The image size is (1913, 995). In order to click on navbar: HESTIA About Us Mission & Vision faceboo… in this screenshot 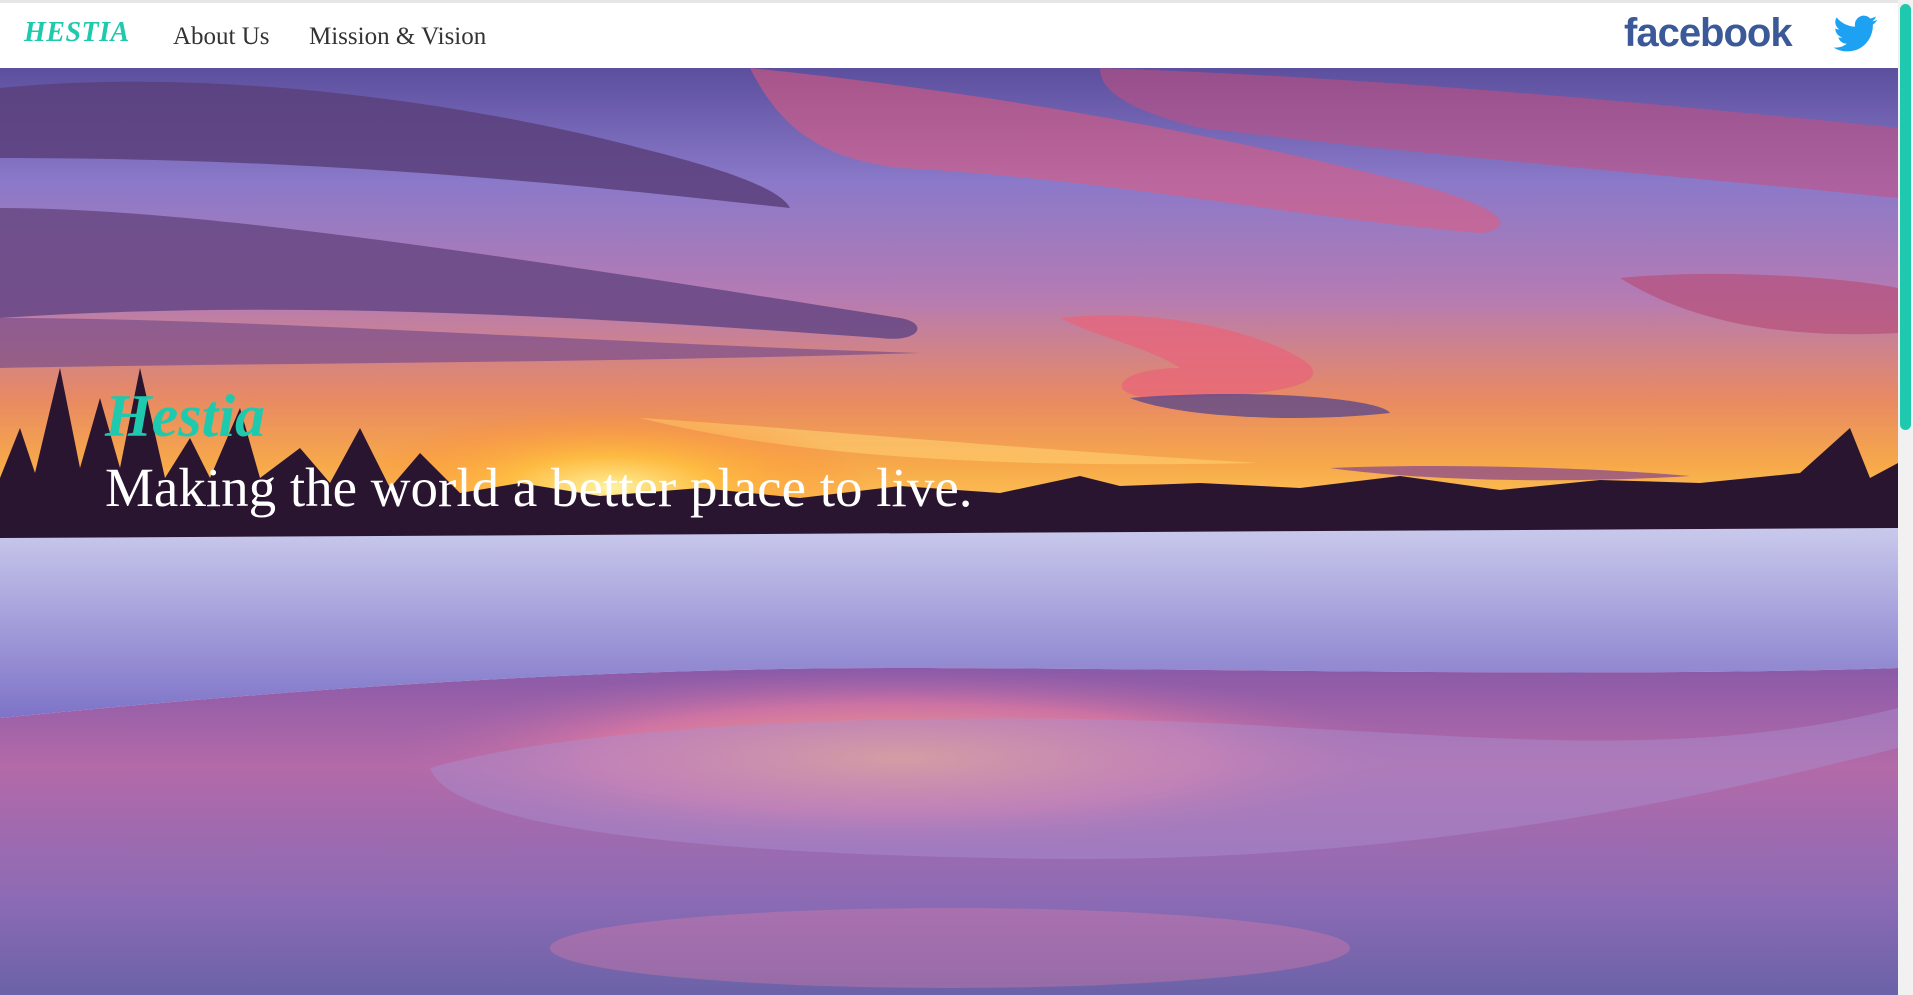, I will do `click(949, 34)`.